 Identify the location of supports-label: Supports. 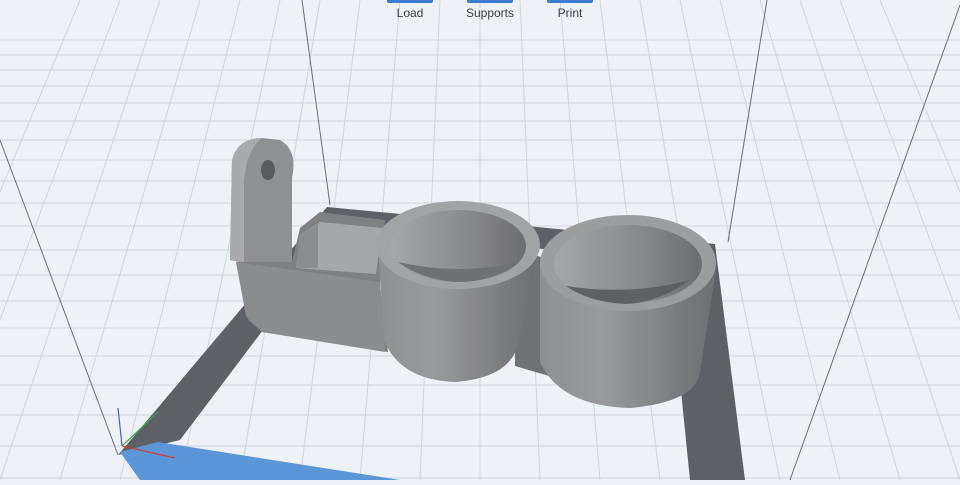
(490, 13).